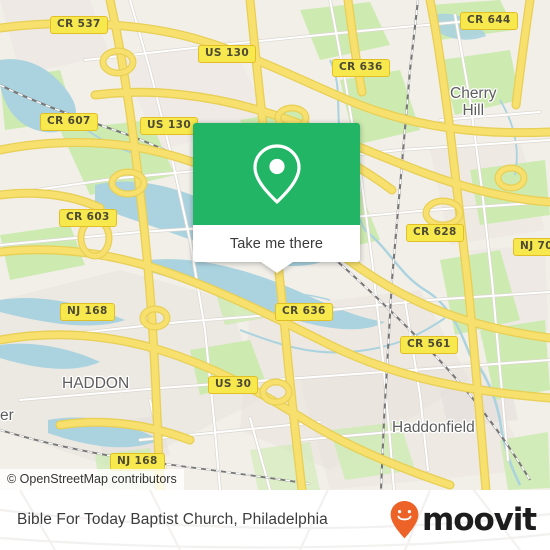  I want to click on route-shield-cr-607: CR 607, so click(69, 122).